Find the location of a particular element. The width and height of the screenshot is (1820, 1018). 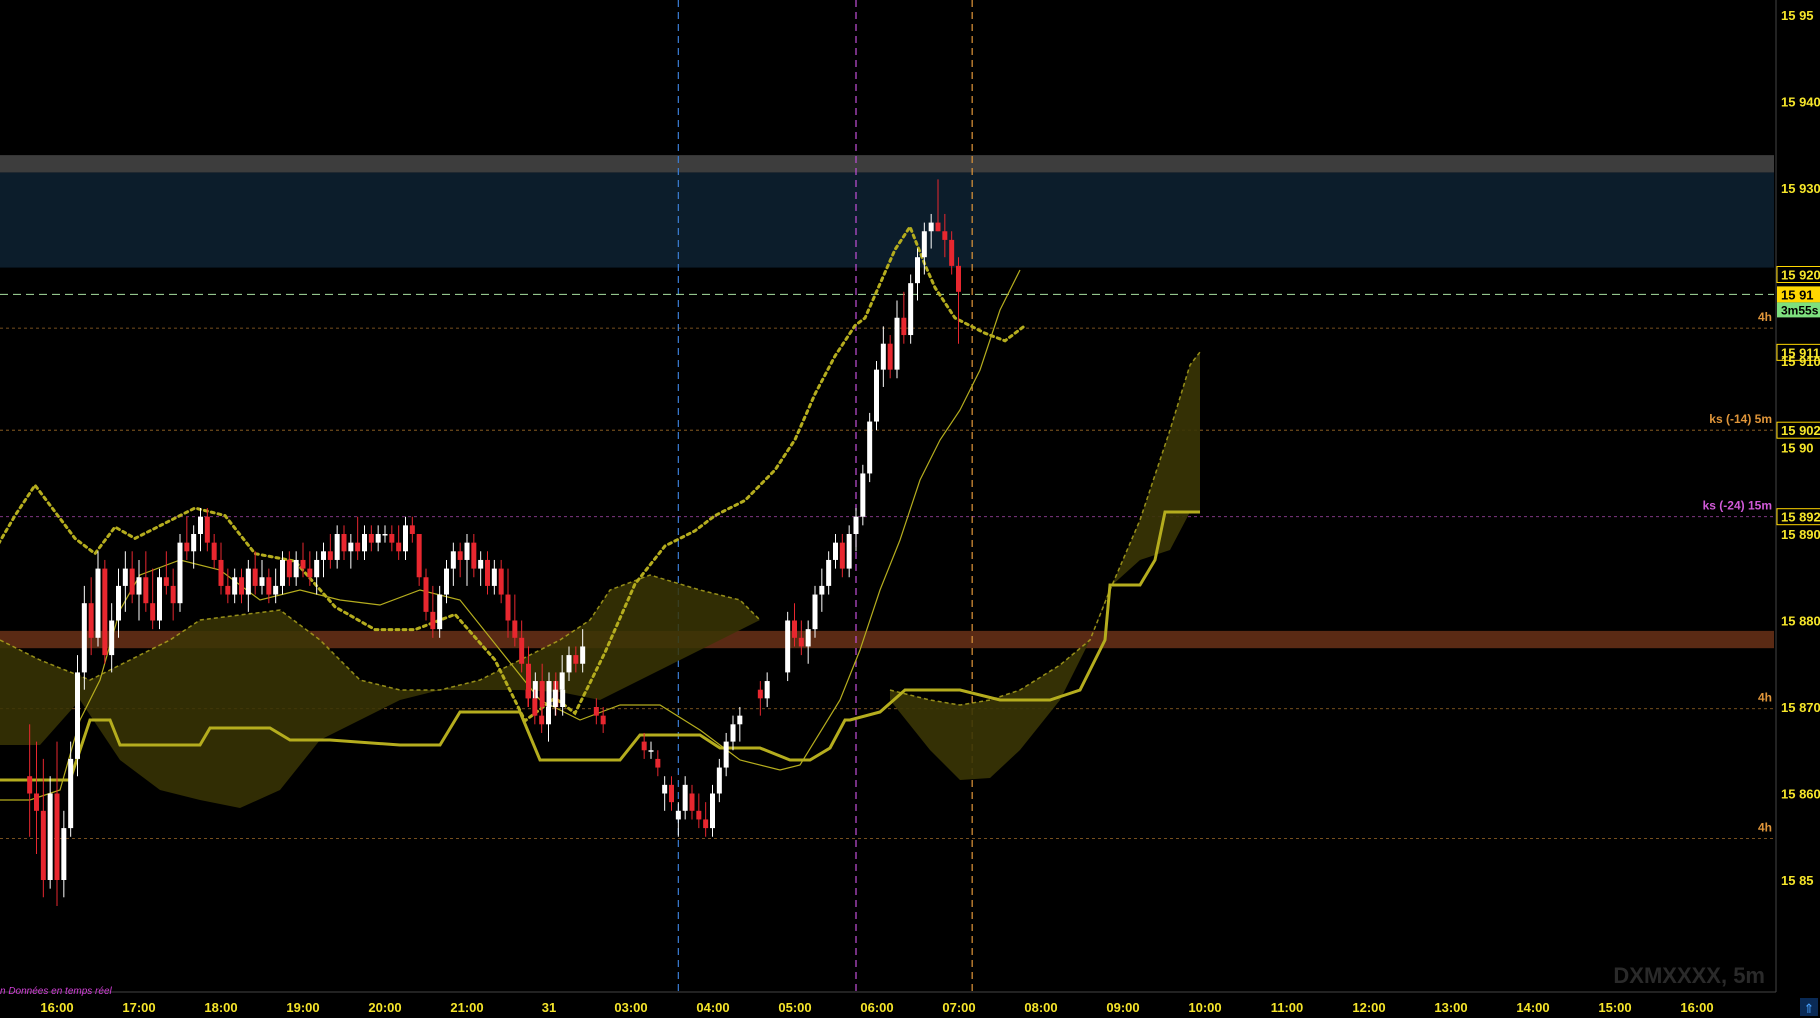

price-box-label: 15 920 is located at coordinates (1800, 275).